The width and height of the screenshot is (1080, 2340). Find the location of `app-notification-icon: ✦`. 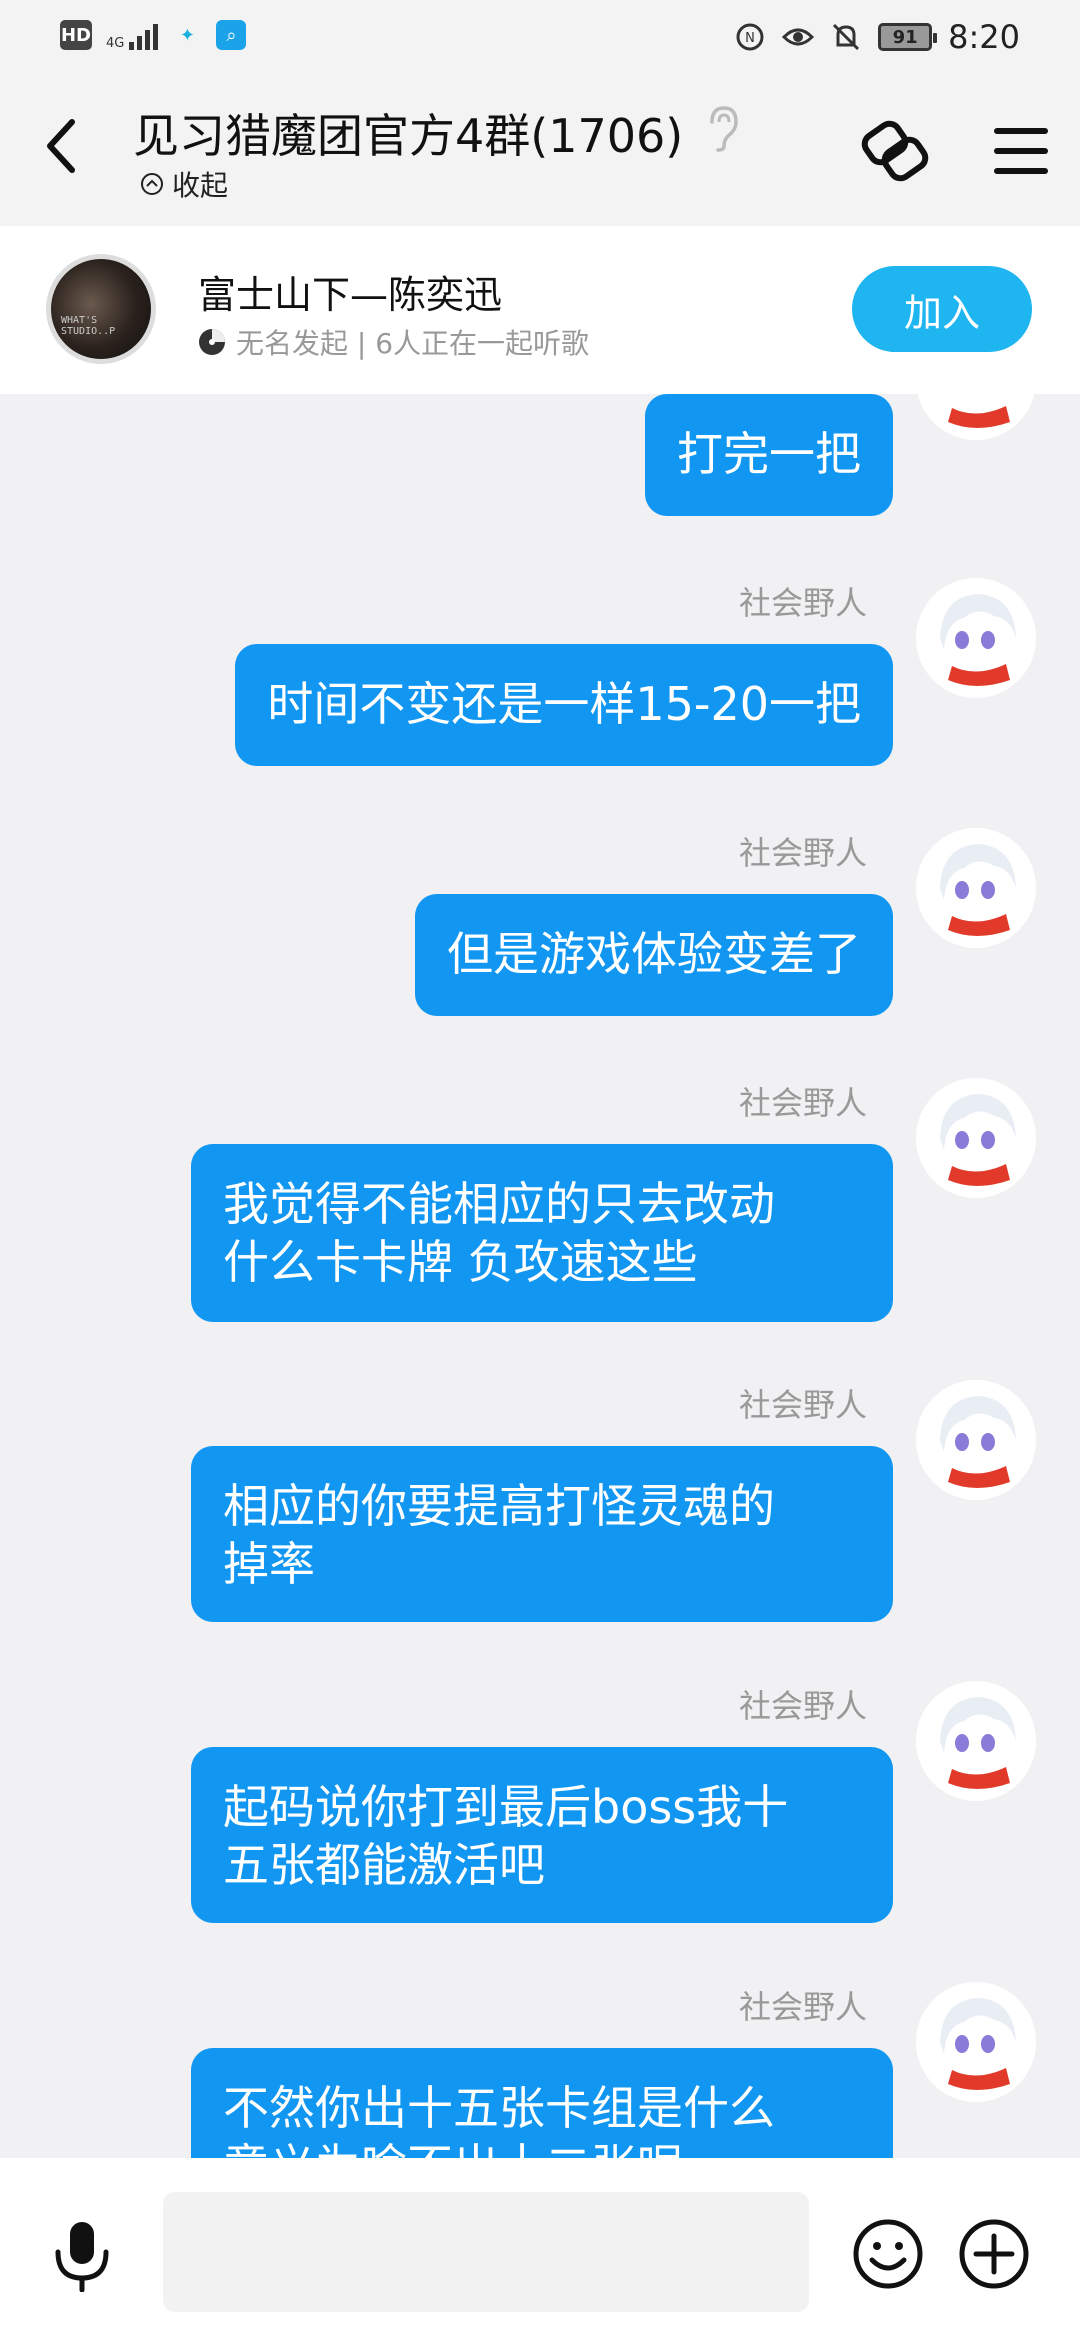

app-notification-icon: ✦ is located at coordinates (187, 35).